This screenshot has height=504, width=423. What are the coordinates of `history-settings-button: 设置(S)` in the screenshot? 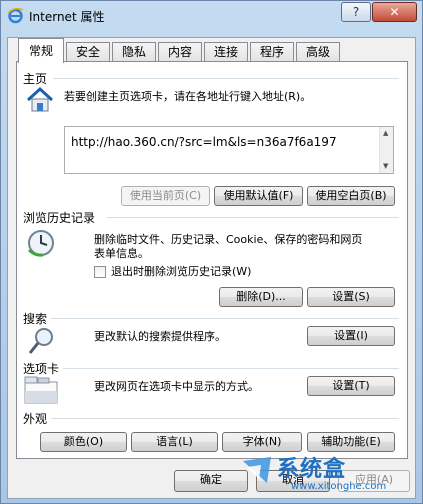 It's located at (351, 297).